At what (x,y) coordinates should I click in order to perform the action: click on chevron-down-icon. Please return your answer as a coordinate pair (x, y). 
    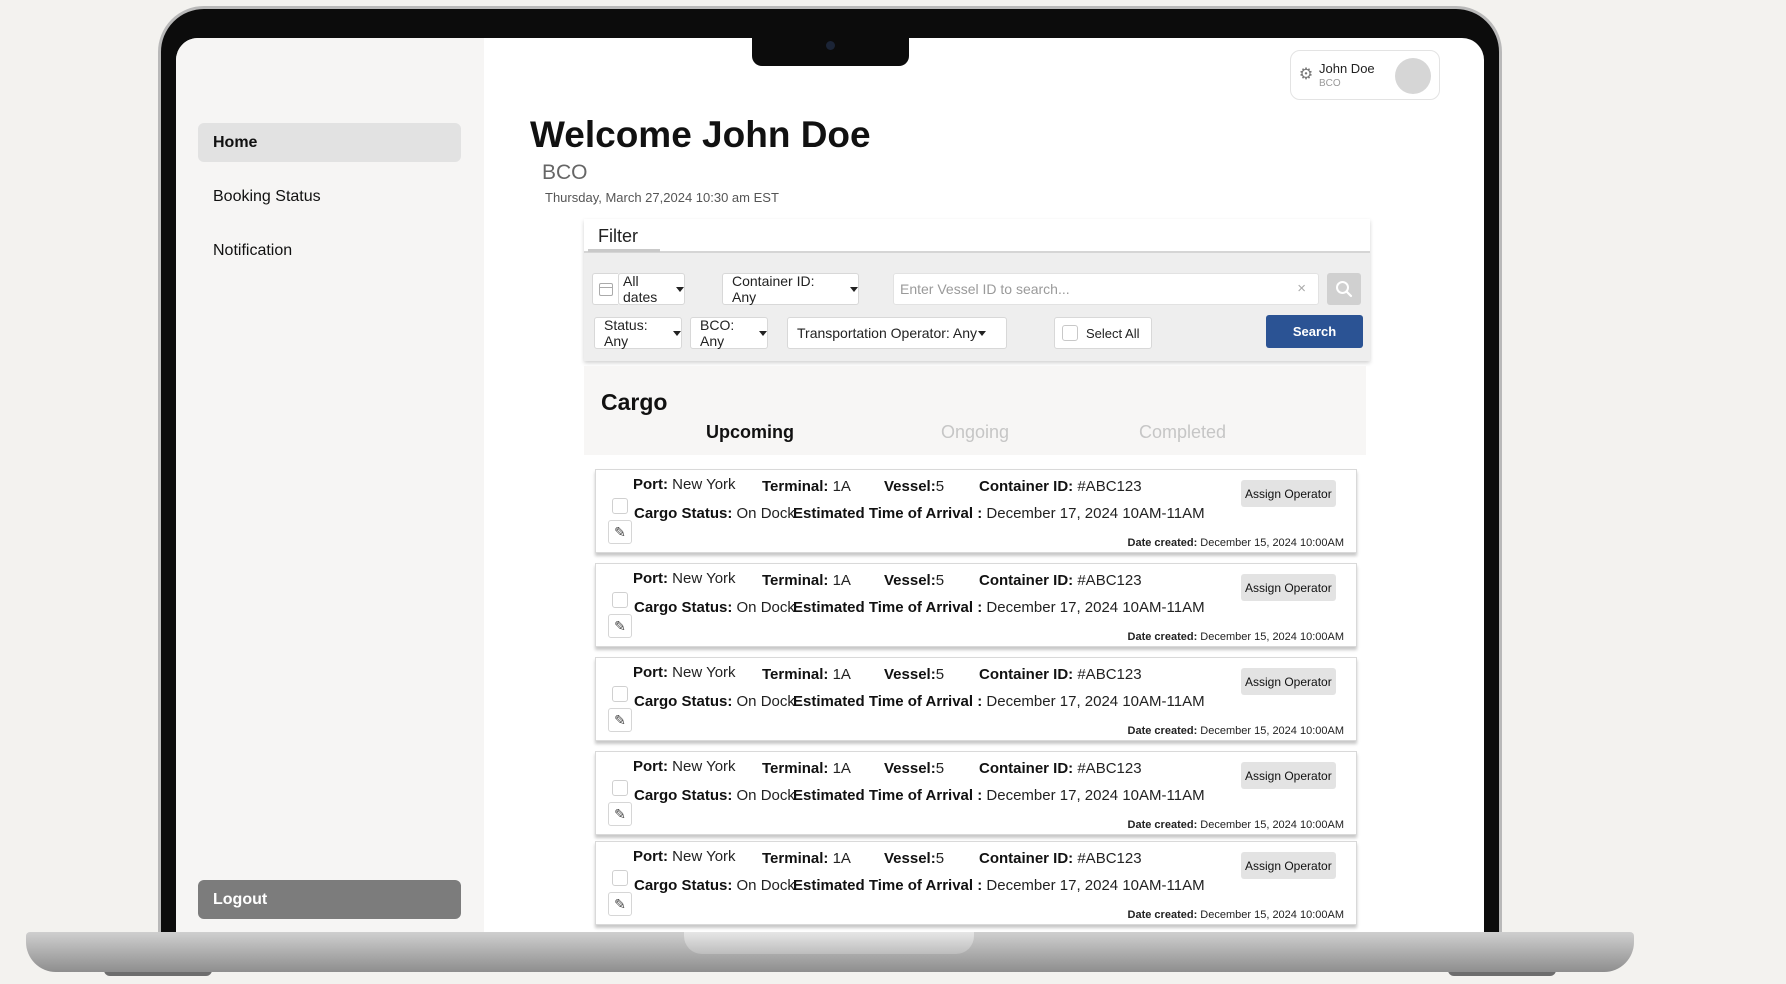
    Looking at the image, I should click on (763, 333).